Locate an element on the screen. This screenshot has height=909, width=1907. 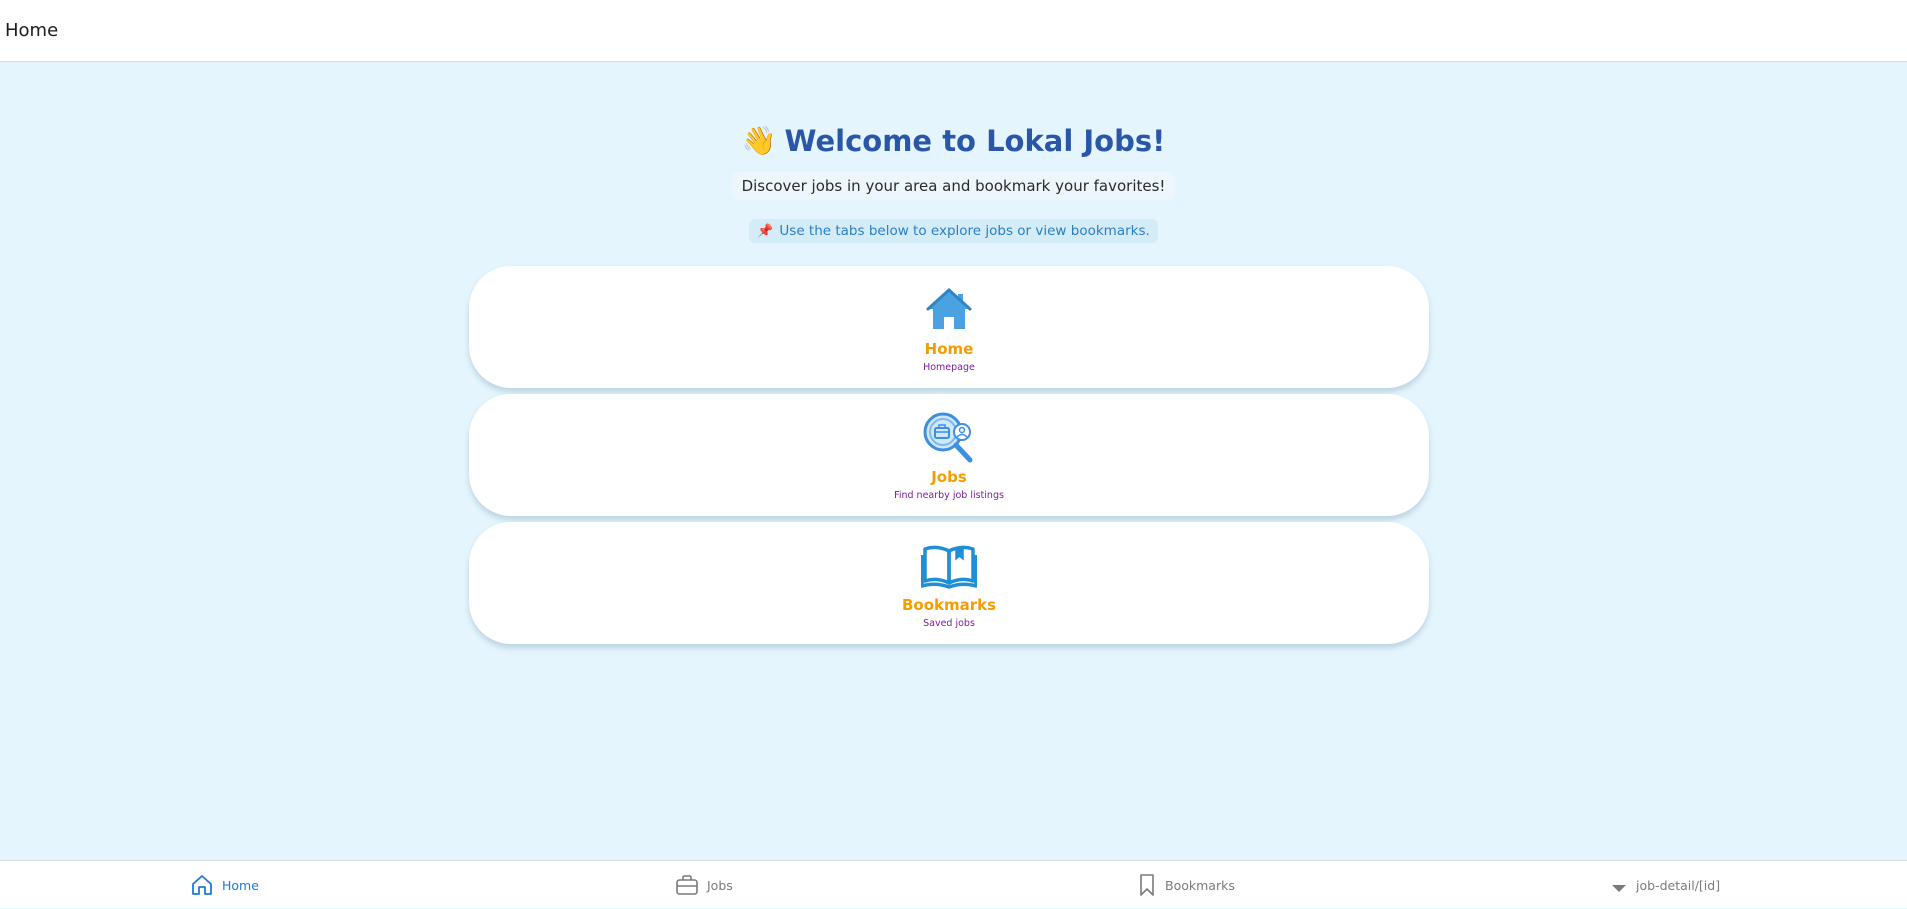
tab-home: Home is located at coordinates (224, 885).